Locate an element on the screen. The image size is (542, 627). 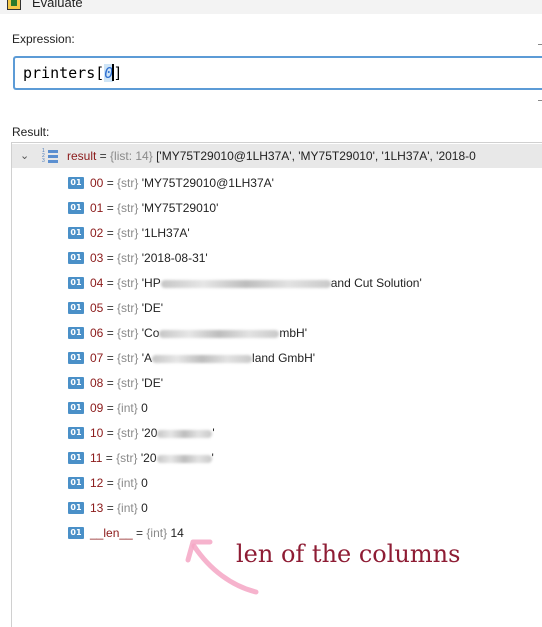
title-bar: Evaluate is located at coordinates (271, 7).